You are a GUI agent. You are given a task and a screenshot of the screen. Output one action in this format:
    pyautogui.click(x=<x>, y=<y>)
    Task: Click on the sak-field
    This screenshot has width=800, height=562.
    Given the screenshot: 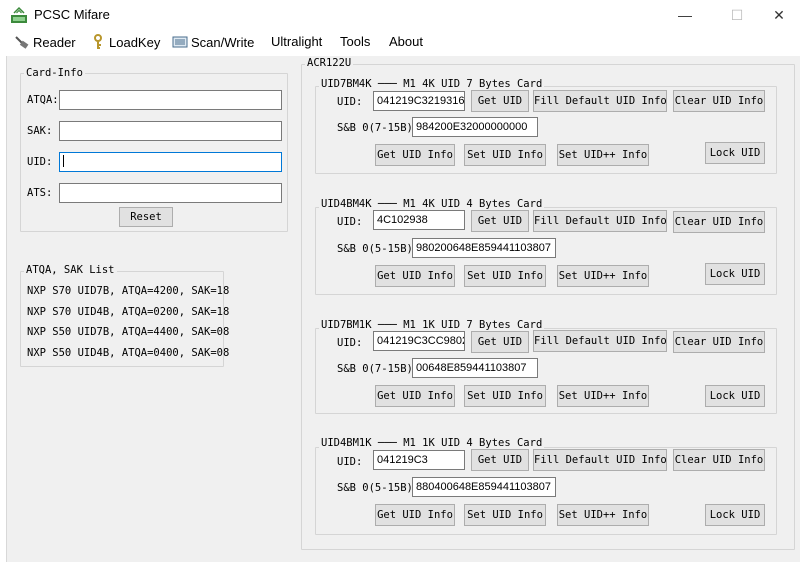 What is the action you would take?
    pyautogui.click(x=170, y=131)
    